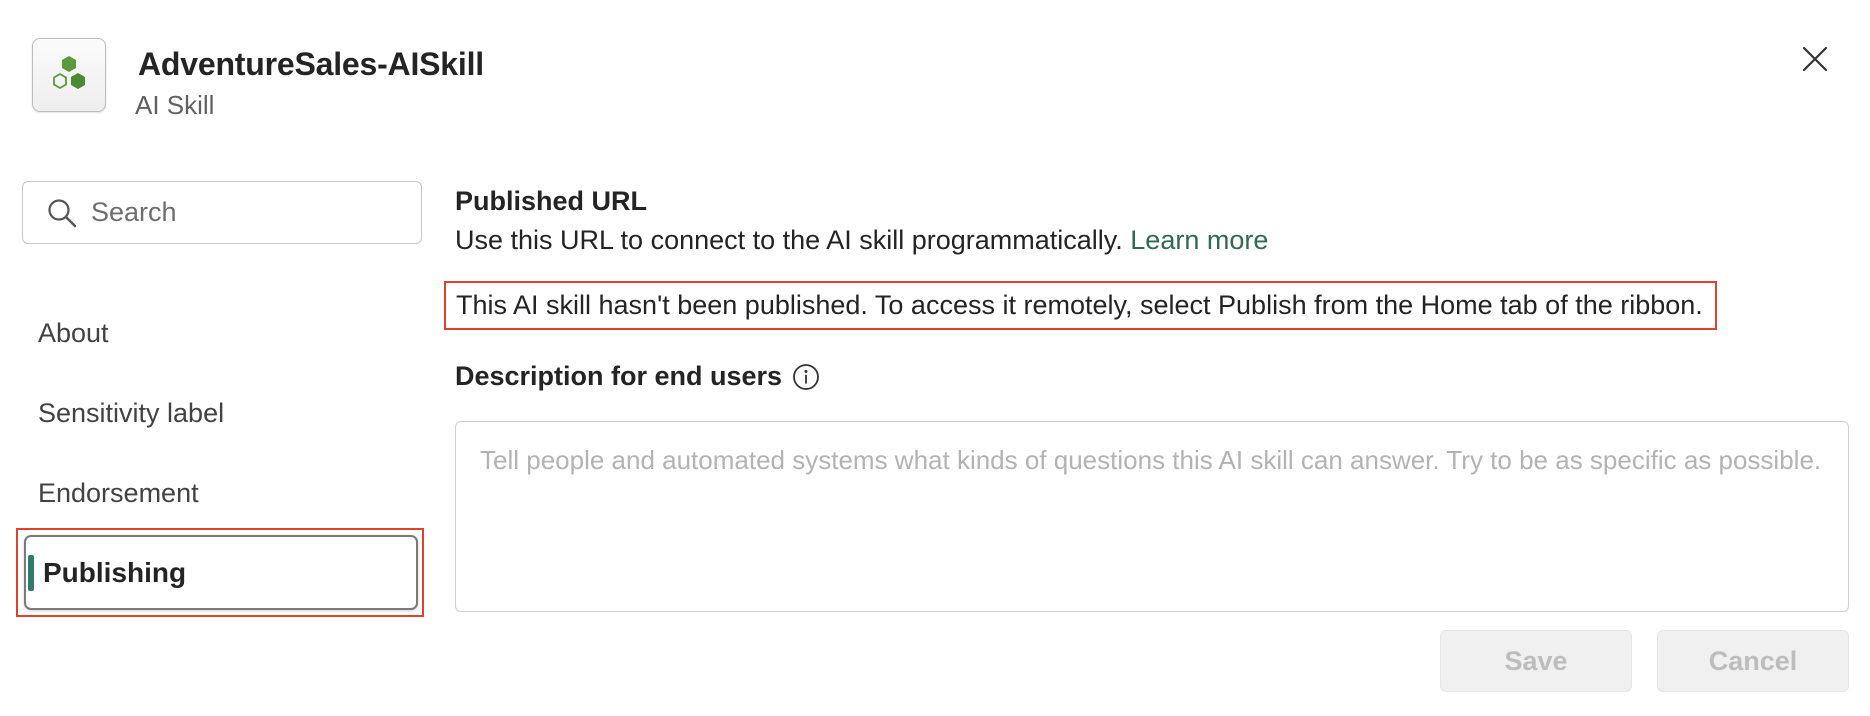 The height and width of the screenshot is (716, 1870). I want to click on search-icon, so click(62, 212).